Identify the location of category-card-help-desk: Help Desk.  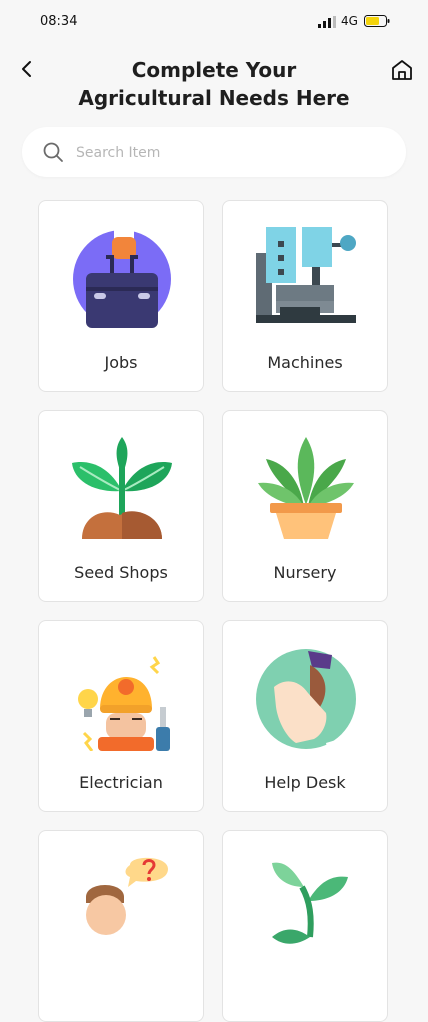
(305, 716).